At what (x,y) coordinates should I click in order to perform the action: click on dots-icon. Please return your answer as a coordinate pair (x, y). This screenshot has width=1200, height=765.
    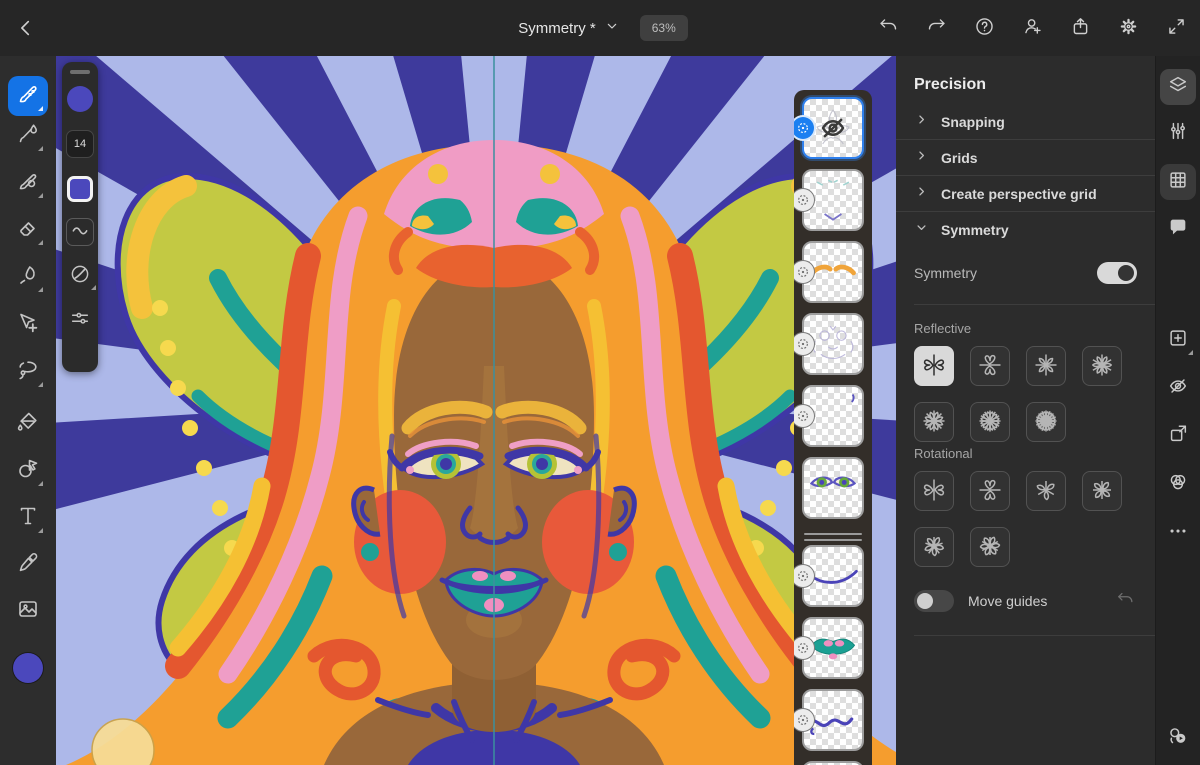
    Looking at the image, I should click on (1178, 533).